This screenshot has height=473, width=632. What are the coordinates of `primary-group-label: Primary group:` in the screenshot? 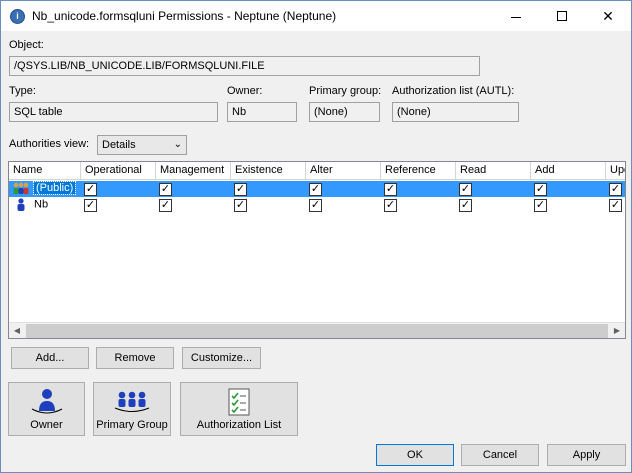 It's located at (345, 91).